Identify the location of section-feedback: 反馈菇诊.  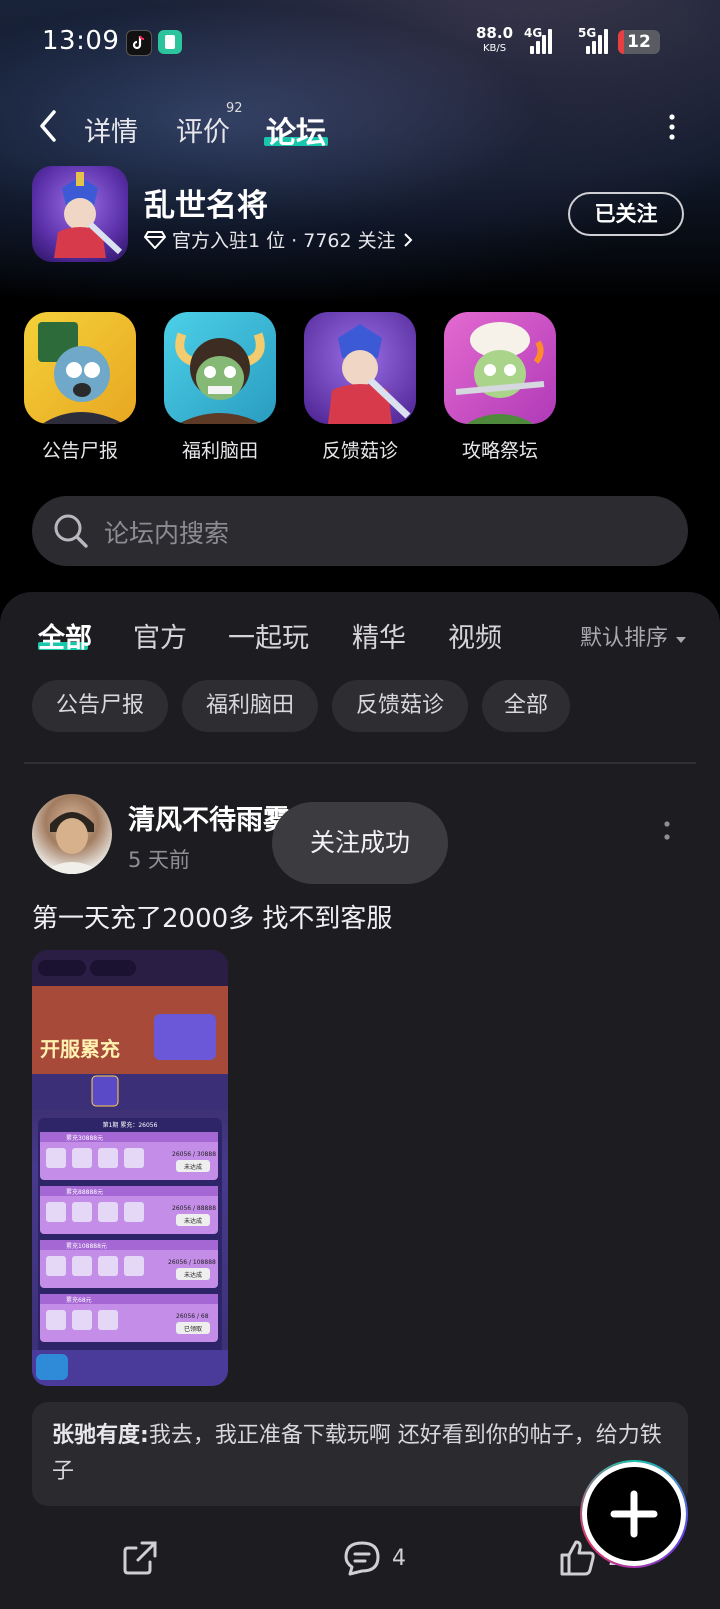
(360, 387).